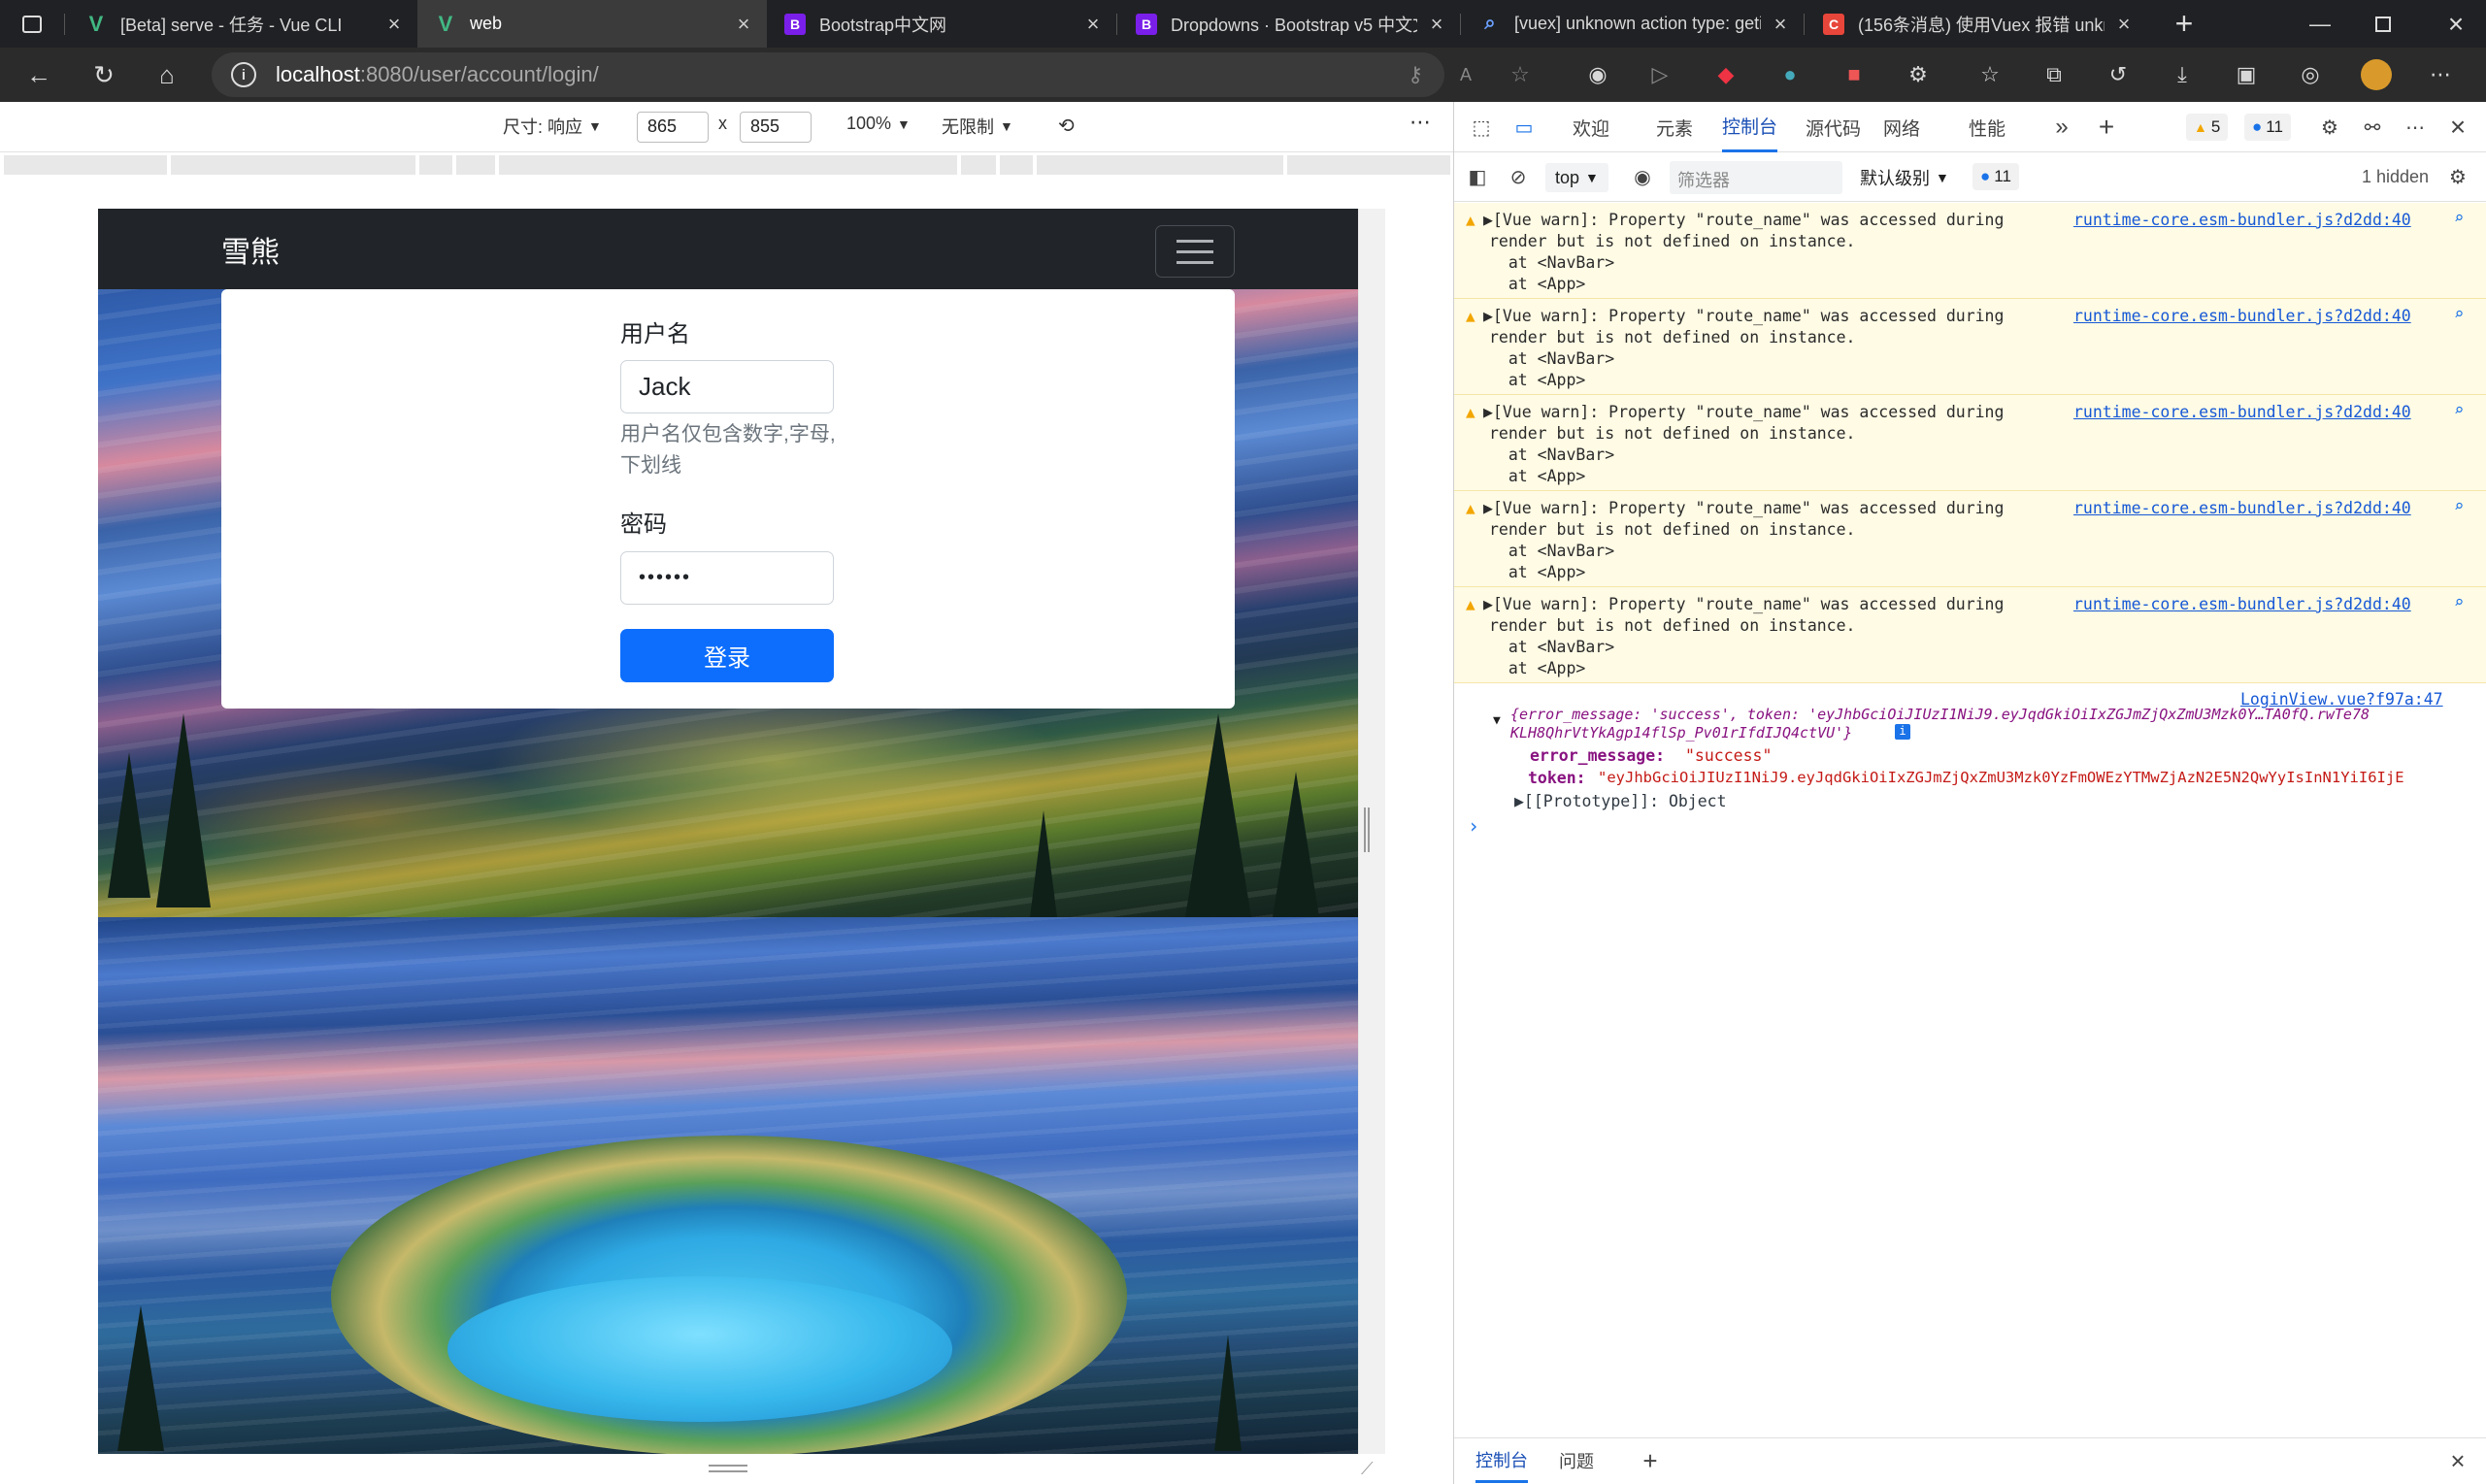 This screenshot has height=1484, width=2486. What do you see at coordinates (1725, 74) in the screenshot?
I see `ublock-icon: ◆` at bounding box center [1725, 74].